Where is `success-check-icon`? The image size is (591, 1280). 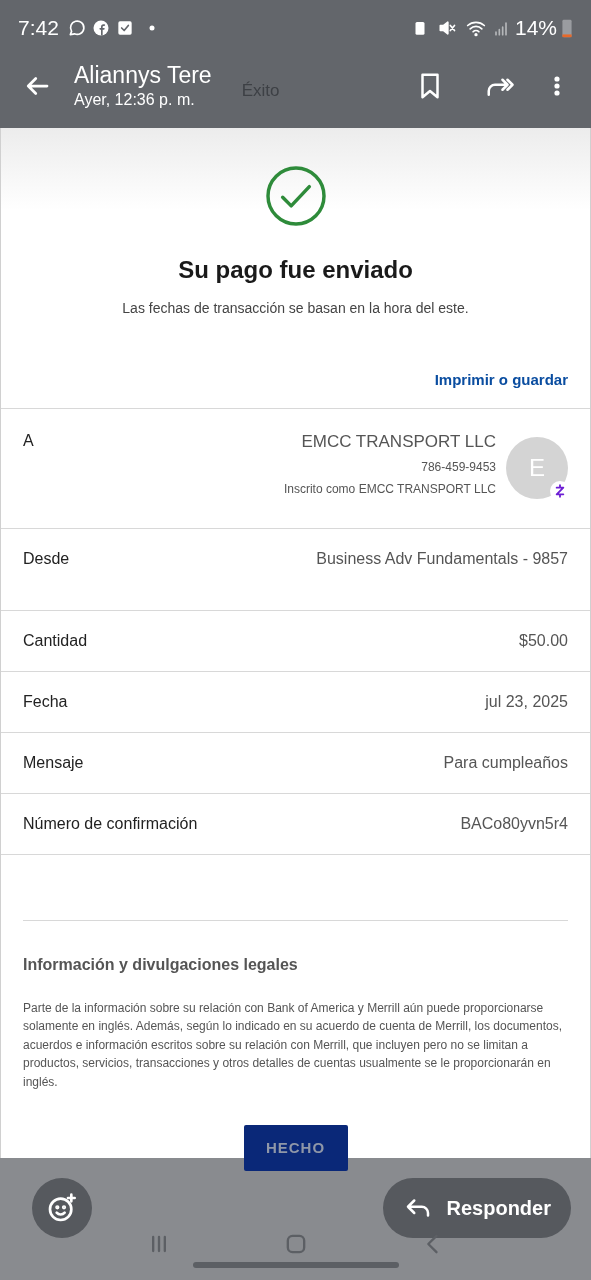
success-check-icon is located at coordinates (295, 196).